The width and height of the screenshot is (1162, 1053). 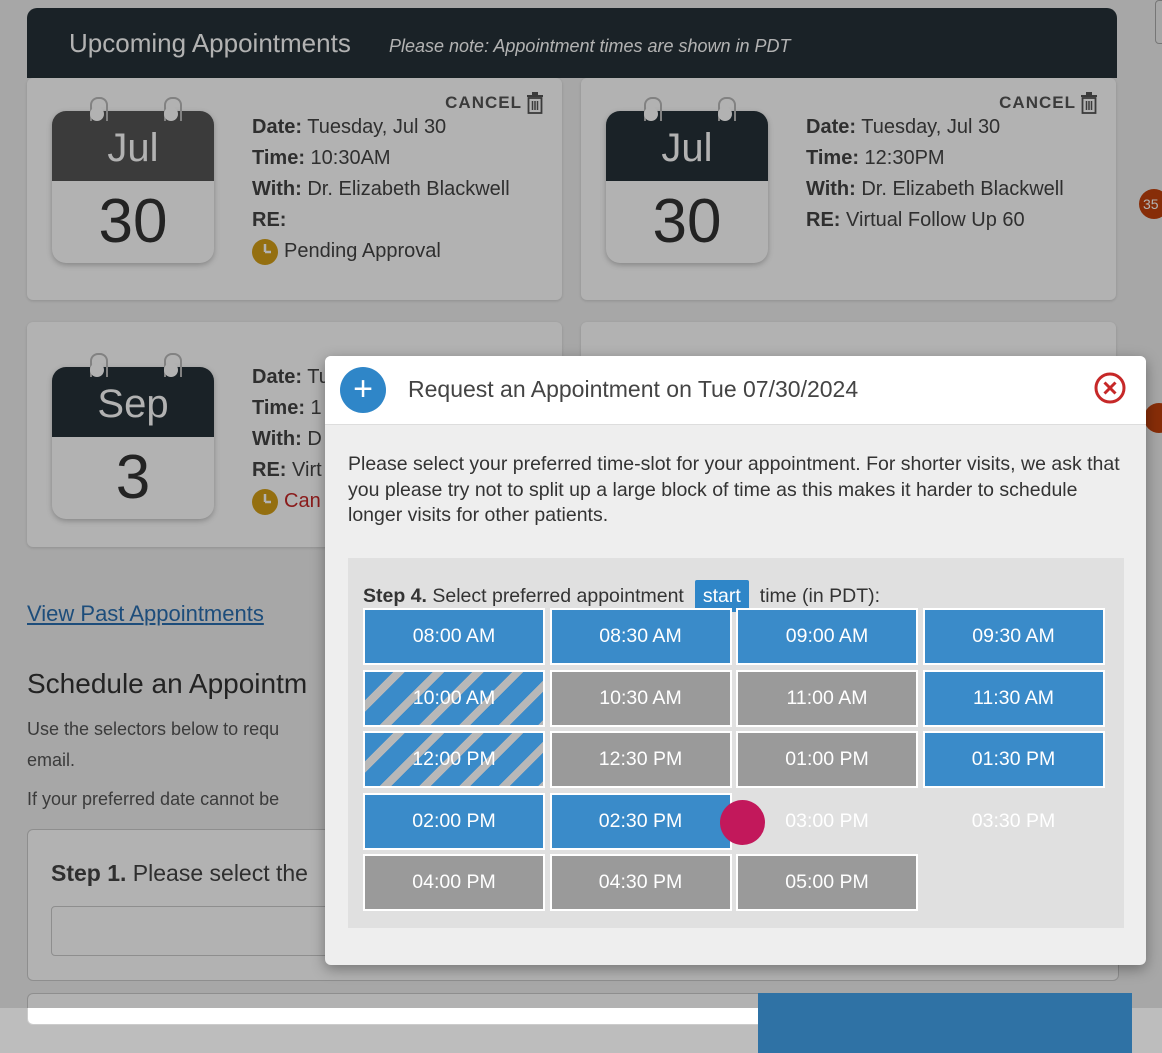 What do you see at coordinates (363, 390) in the screenshot?
I see `plus-icon: +` at bounding box center [363, 390].